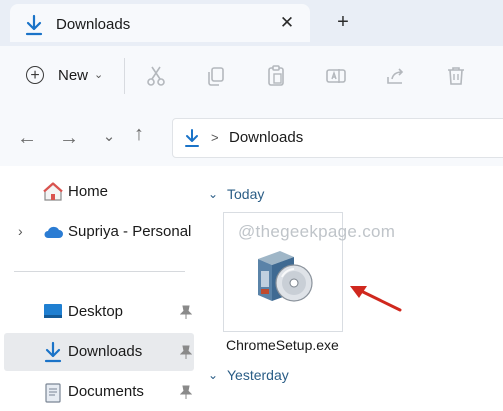  Describe the element at coordinates (130, 231) in the screenshot. I see `sidebar-item-label: Supriya - Personal` at that location.